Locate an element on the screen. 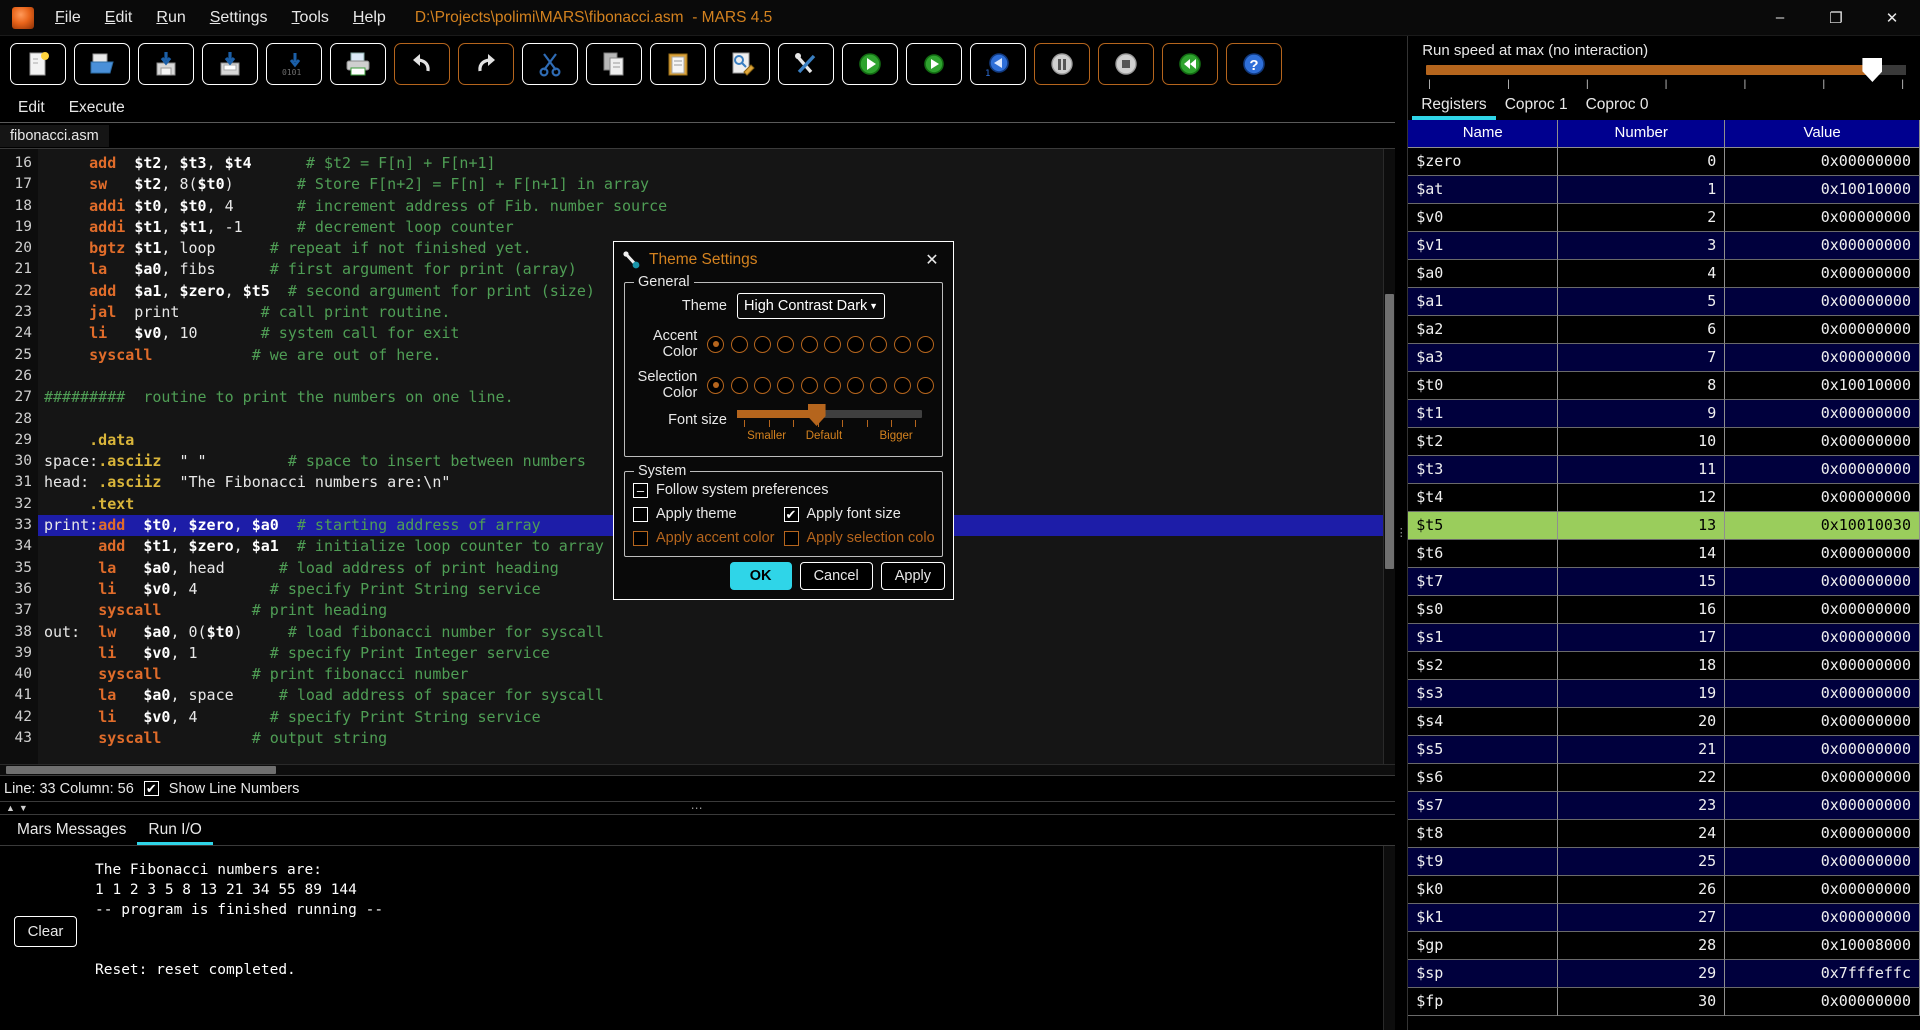 The width and height of the screenshot is (1920, 1030). table-row: $t1 9 0x00000000 is located at coordinates (1664, 414).